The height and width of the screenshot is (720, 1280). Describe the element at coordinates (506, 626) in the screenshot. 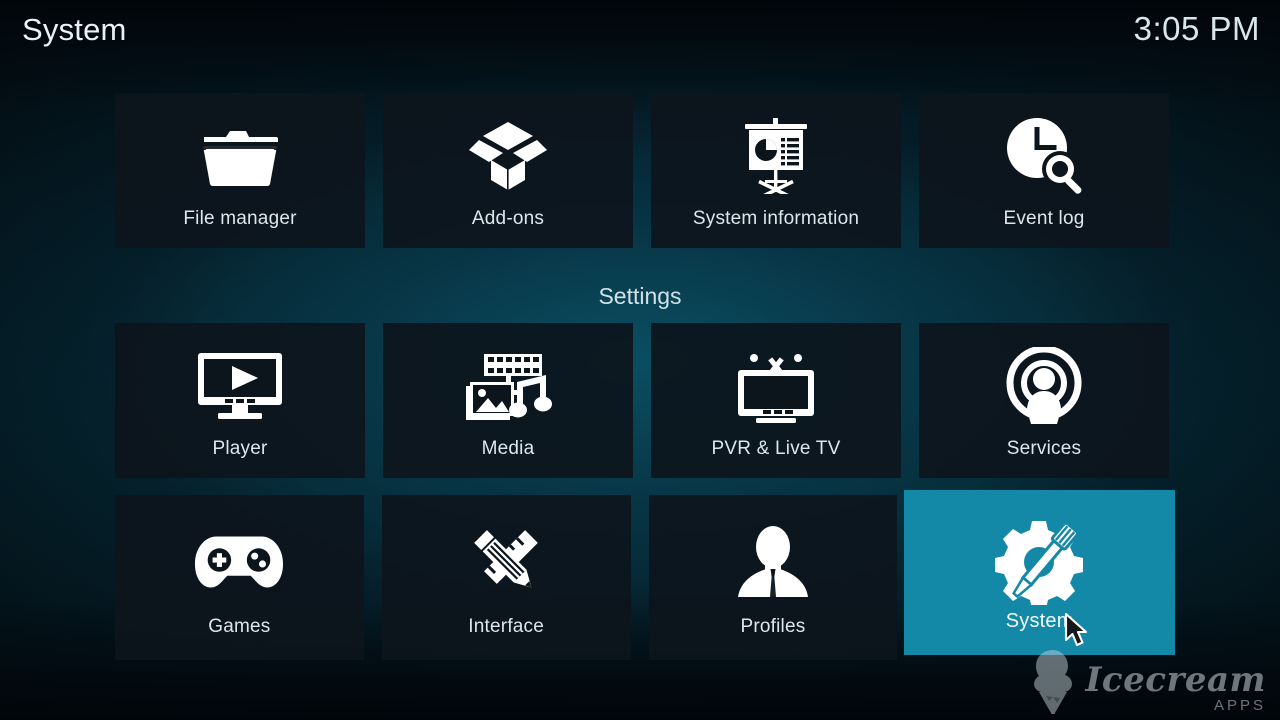

I see `tile-label: Interface` at that location.